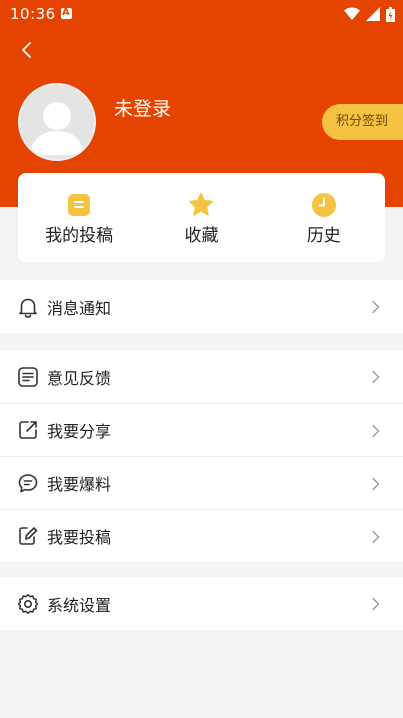 Image resolution: width=403 pixels, height=718 pixels. Describe the element at coordinates (201, 204) in the screenshot. I see `star-icon` at that location.